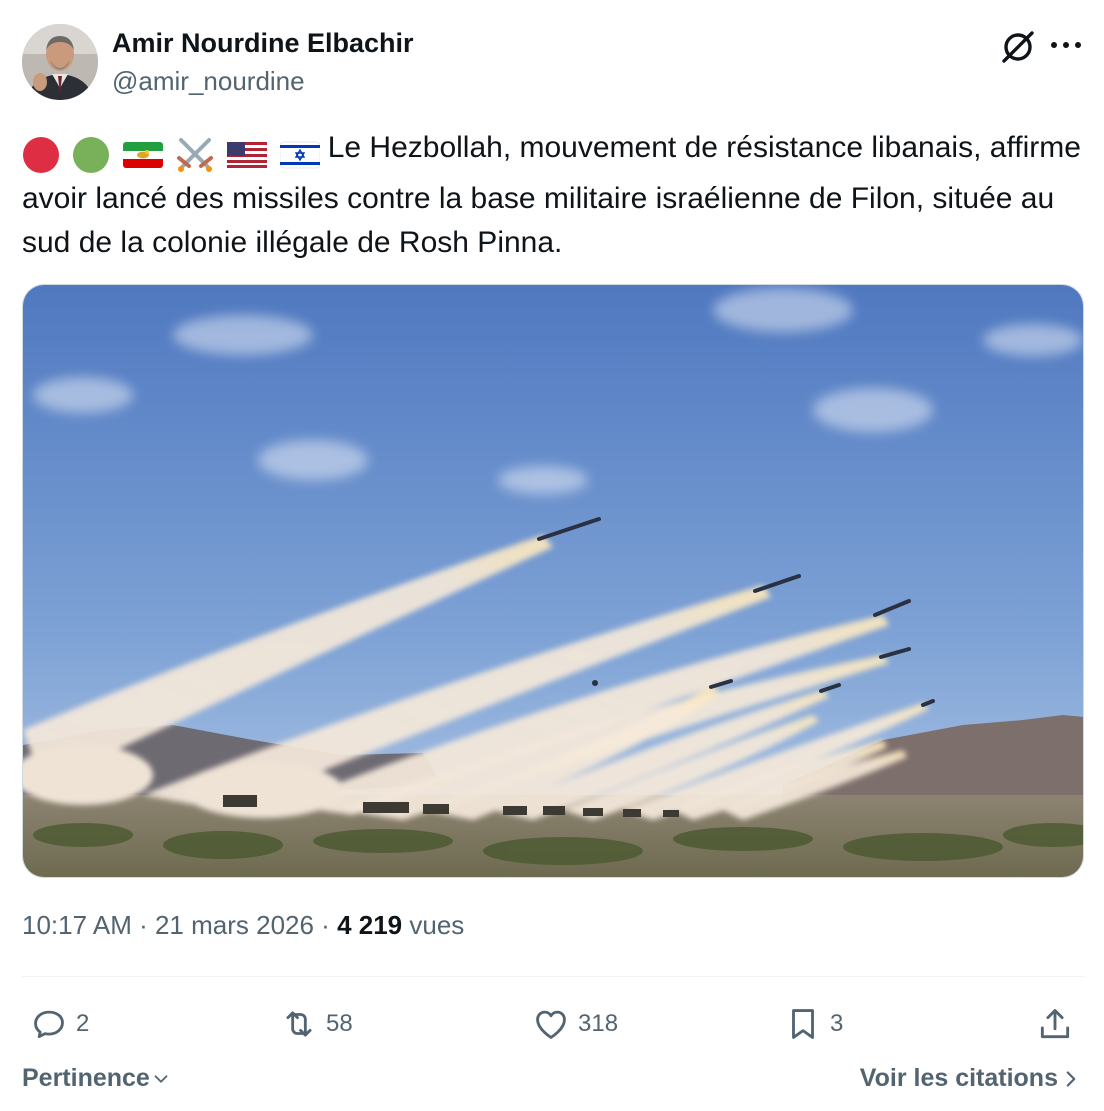 The height and width of the screenshot is (1111, 1104). I want to click on red-circle-icon, so click(41, 155).